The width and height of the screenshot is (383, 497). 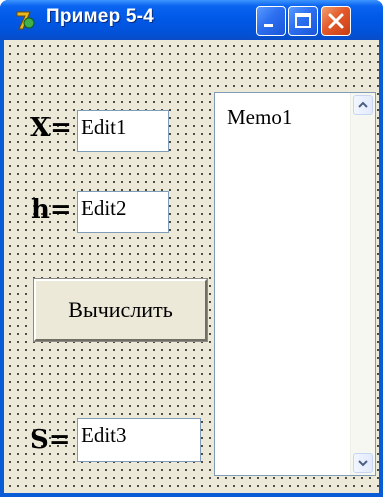 I want to click on chevron-up-icon, so click(x=363, y=104).